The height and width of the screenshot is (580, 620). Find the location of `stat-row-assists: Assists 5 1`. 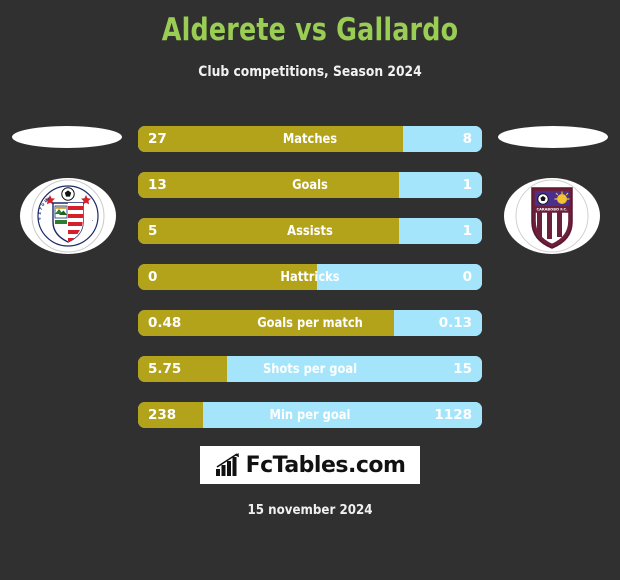

stat-row-assists: Assists 5 1 is located at coordinates (310, 231).